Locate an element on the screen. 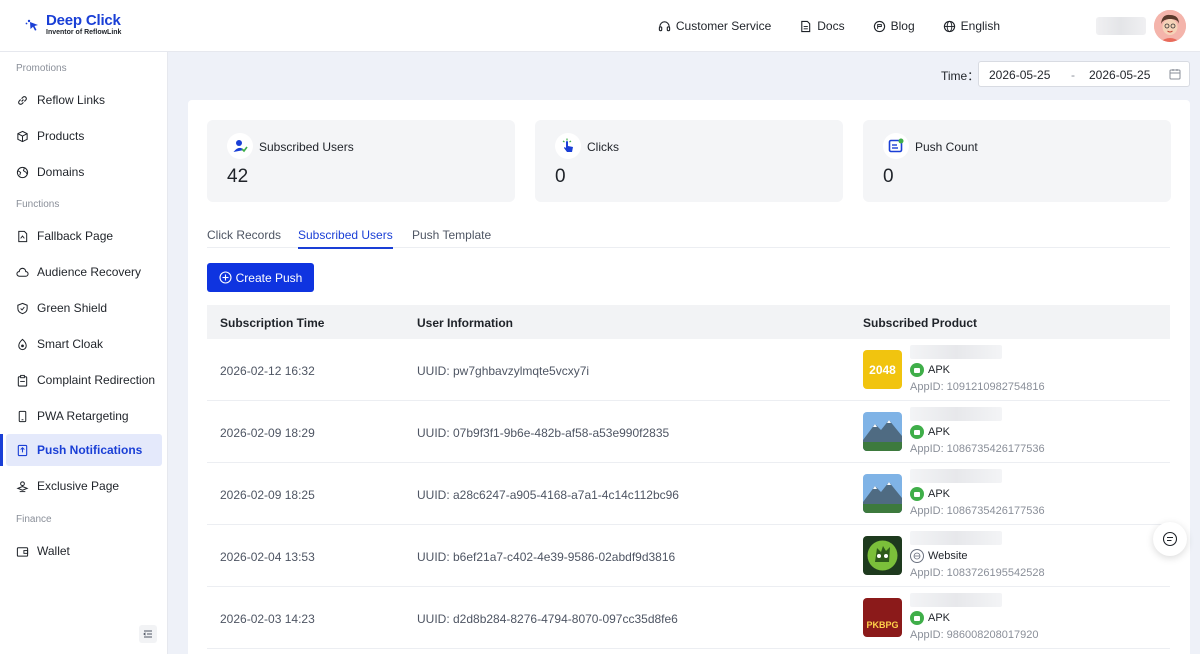 Image resolution: width=1200 pixels, height=654 pixels. product-type: Website is located at coordinates (939, 556).